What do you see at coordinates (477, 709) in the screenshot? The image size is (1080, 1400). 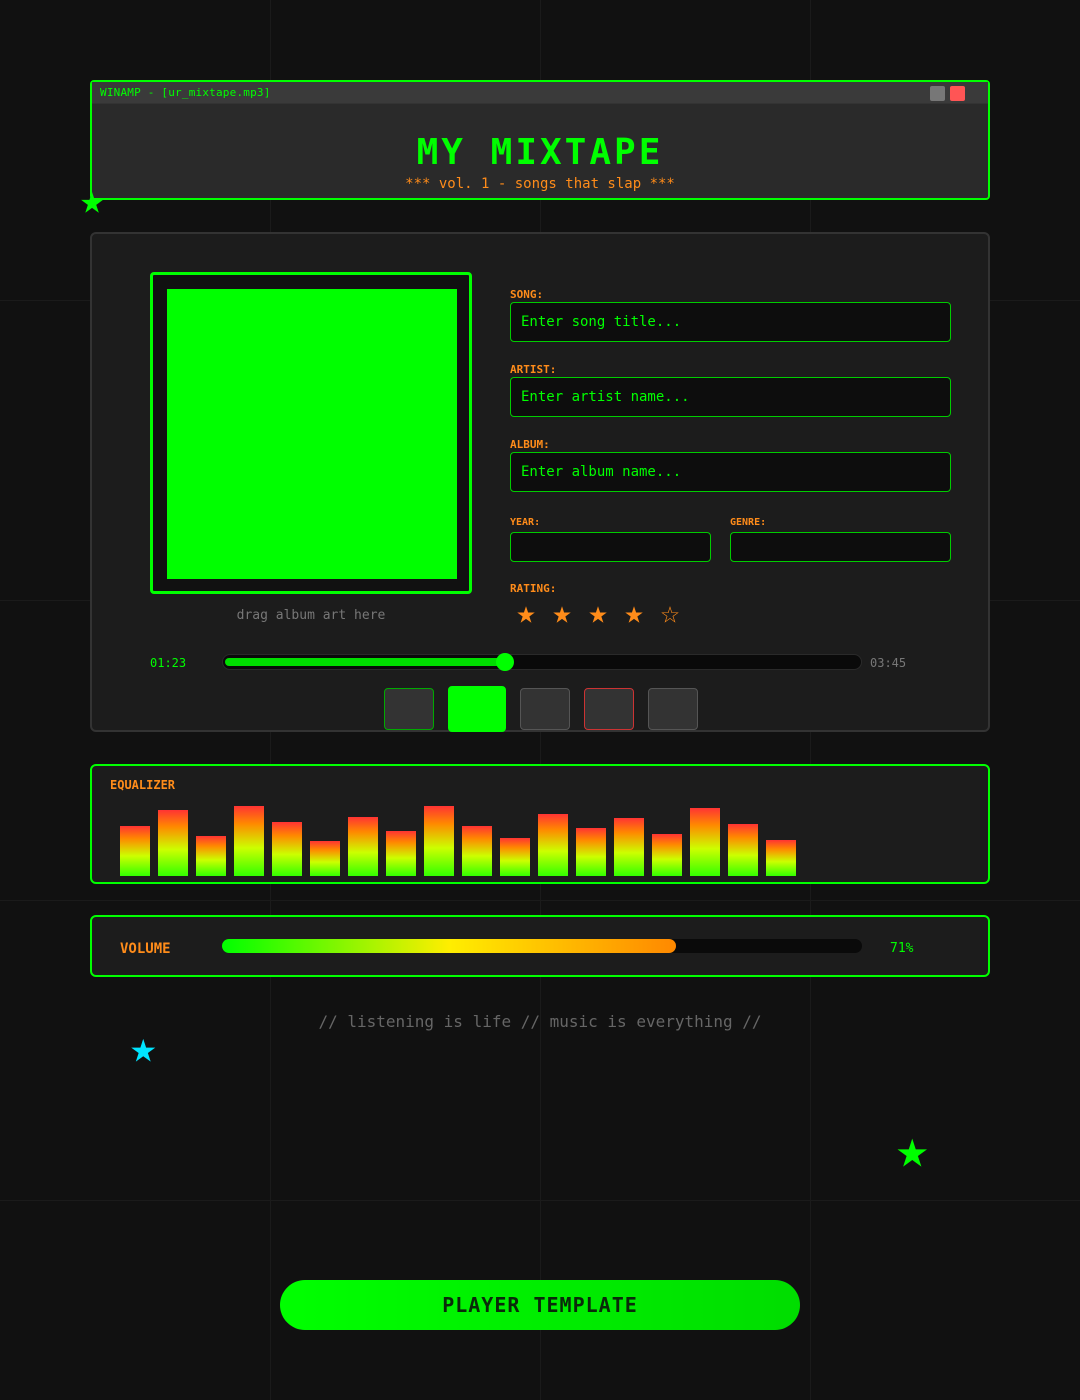 I see `play-button` at bounding box center [477, 709].